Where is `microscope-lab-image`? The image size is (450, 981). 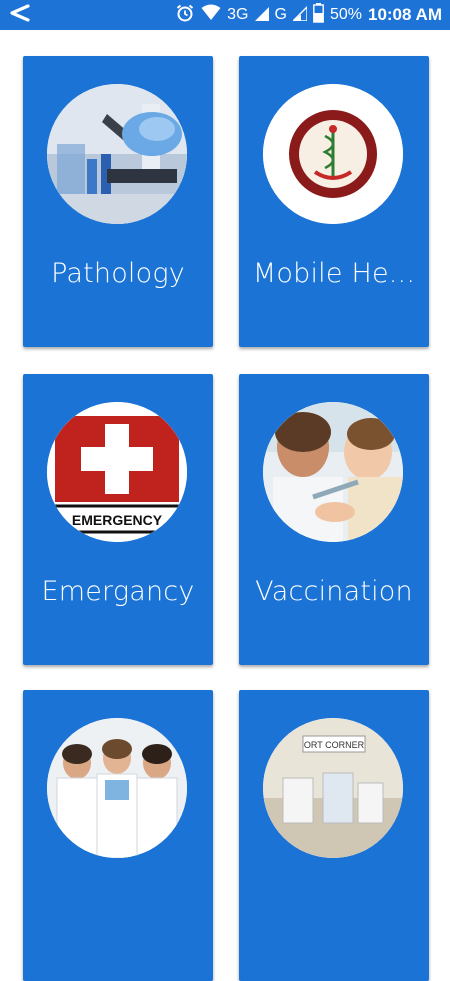
microscope-lab-image is located at coordinates (117, 154).